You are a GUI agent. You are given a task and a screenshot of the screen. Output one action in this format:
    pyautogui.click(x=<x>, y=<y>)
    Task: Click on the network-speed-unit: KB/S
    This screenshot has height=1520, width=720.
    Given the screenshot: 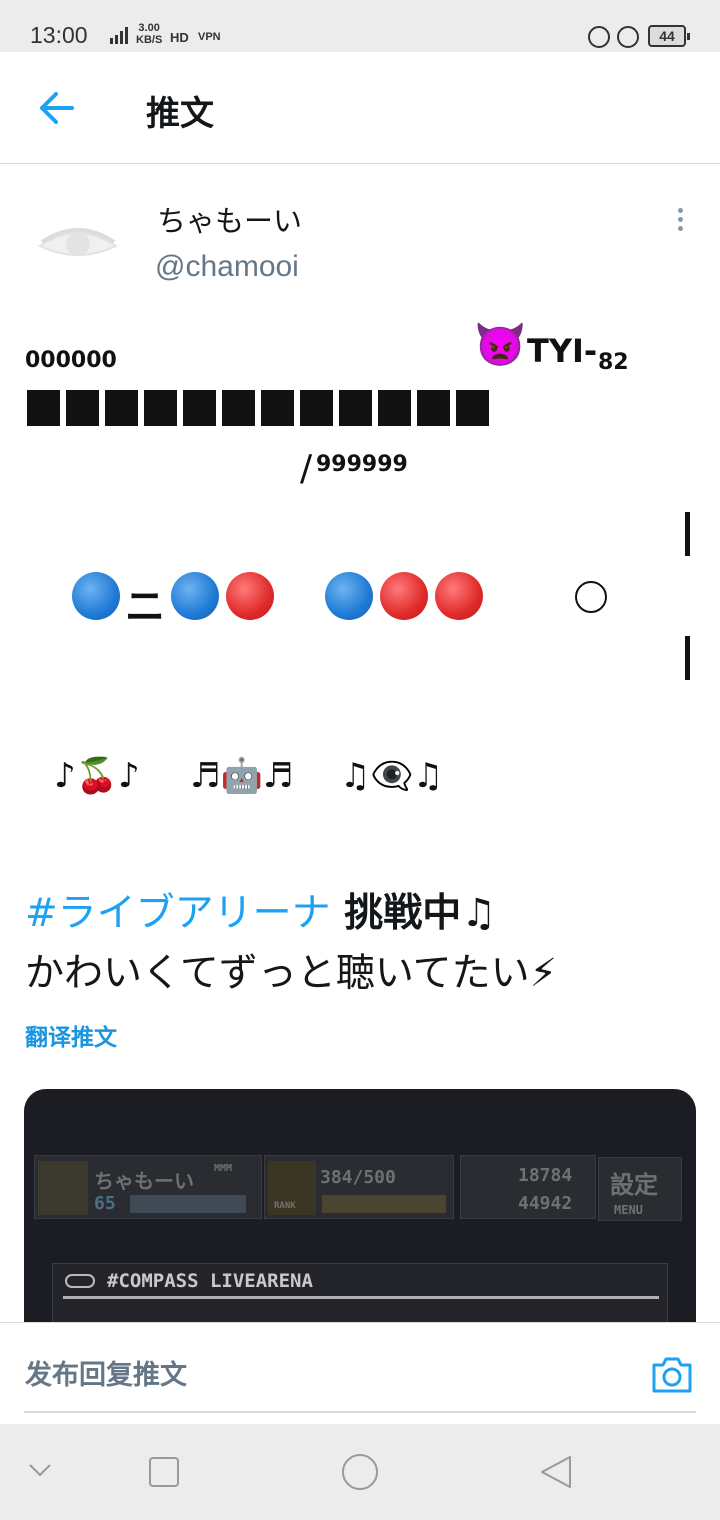 What is the action you would take?
    pyautogui.click(x=149, y=40)
    